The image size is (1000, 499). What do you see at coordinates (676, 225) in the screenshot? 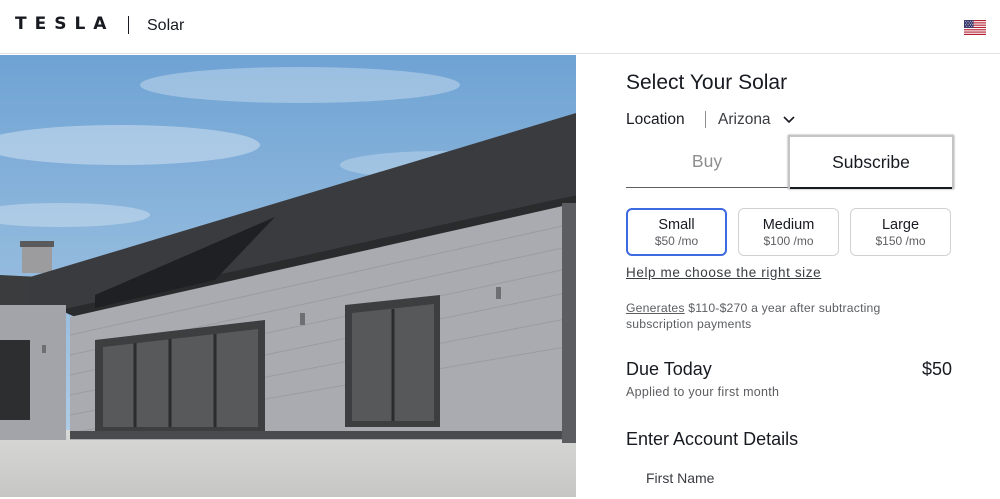
I see `size-name: Small` at bounding box center [676, 225].